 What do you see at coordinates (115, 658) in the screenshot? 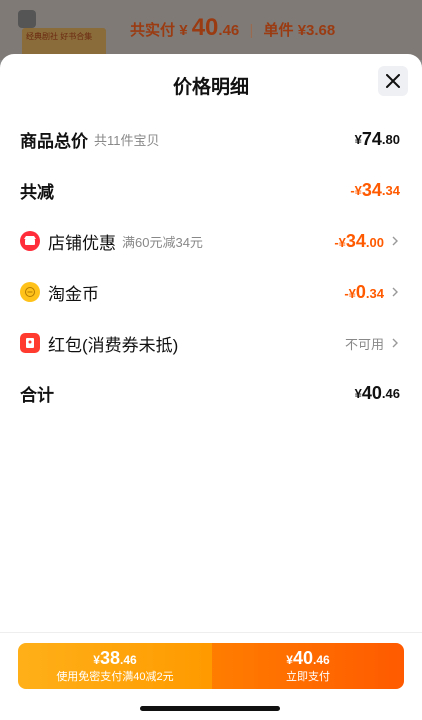
I see `password-free-pay-price: ¥38.46` at bounding box center [115, 658].